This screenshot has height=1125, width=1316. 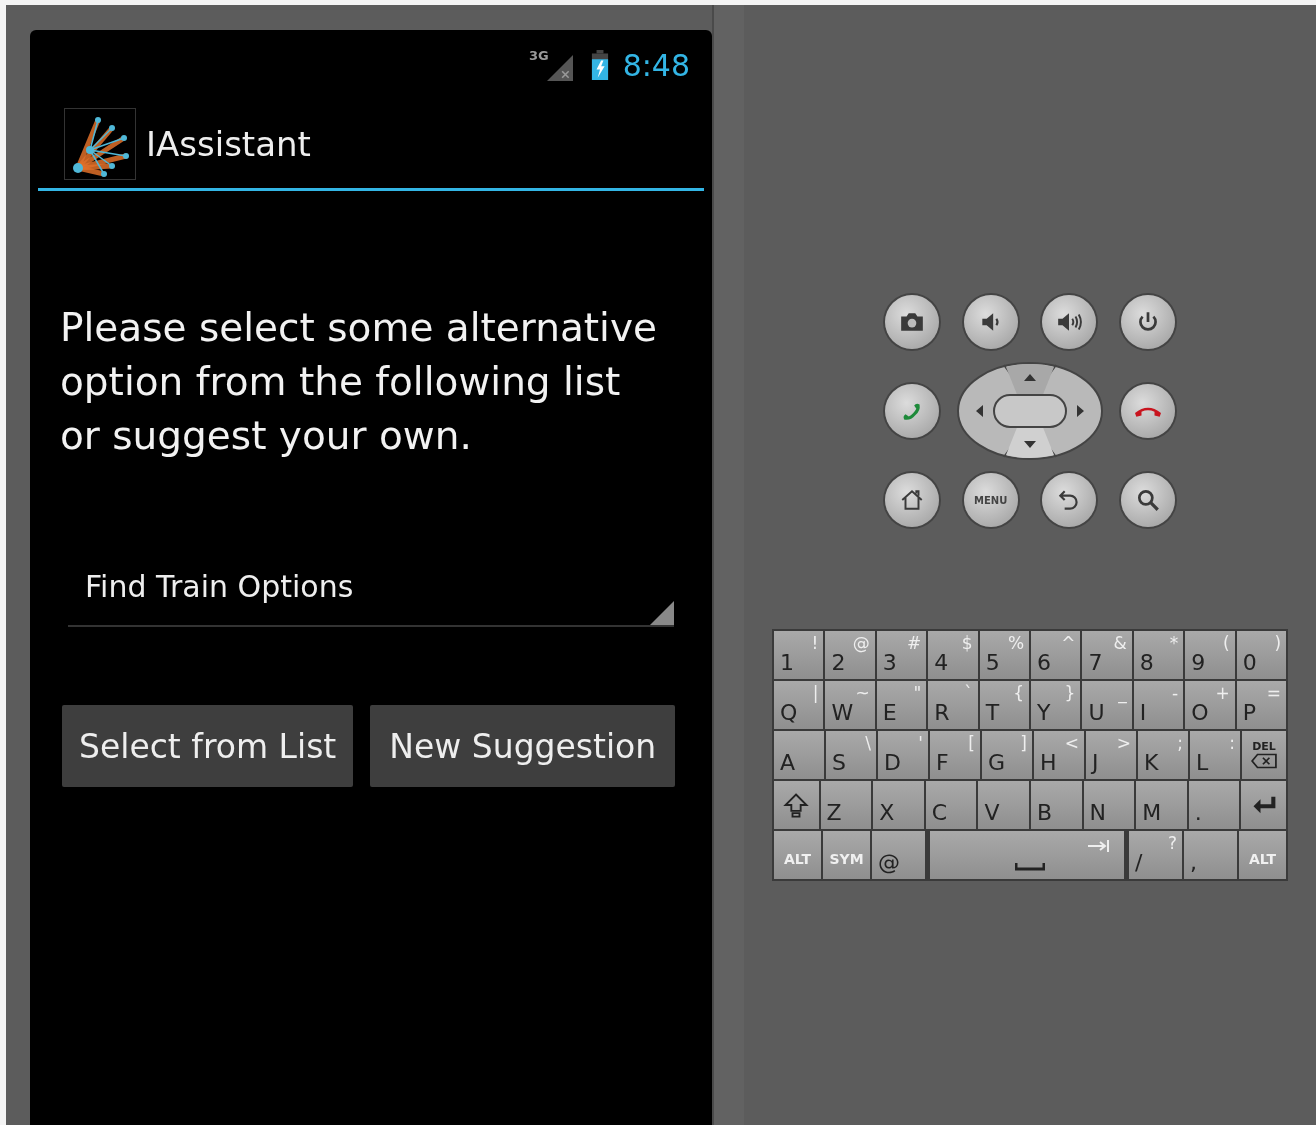 I want to click on home-icon, so click(x=912, y=500).